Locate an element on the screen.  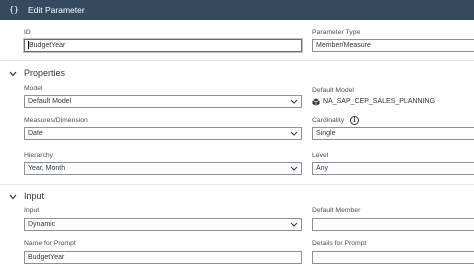
cardinality-select: Single is located at coordinates (393, 133).